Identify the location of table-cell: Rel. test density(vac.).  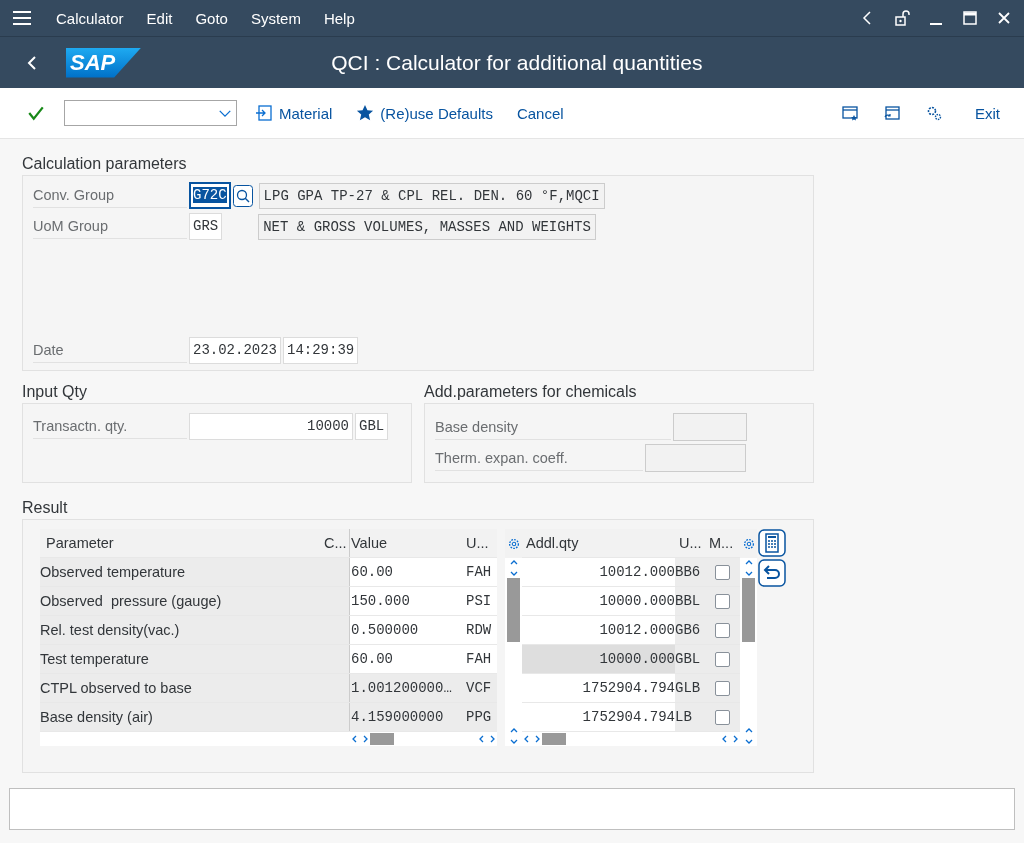
(179, 630).